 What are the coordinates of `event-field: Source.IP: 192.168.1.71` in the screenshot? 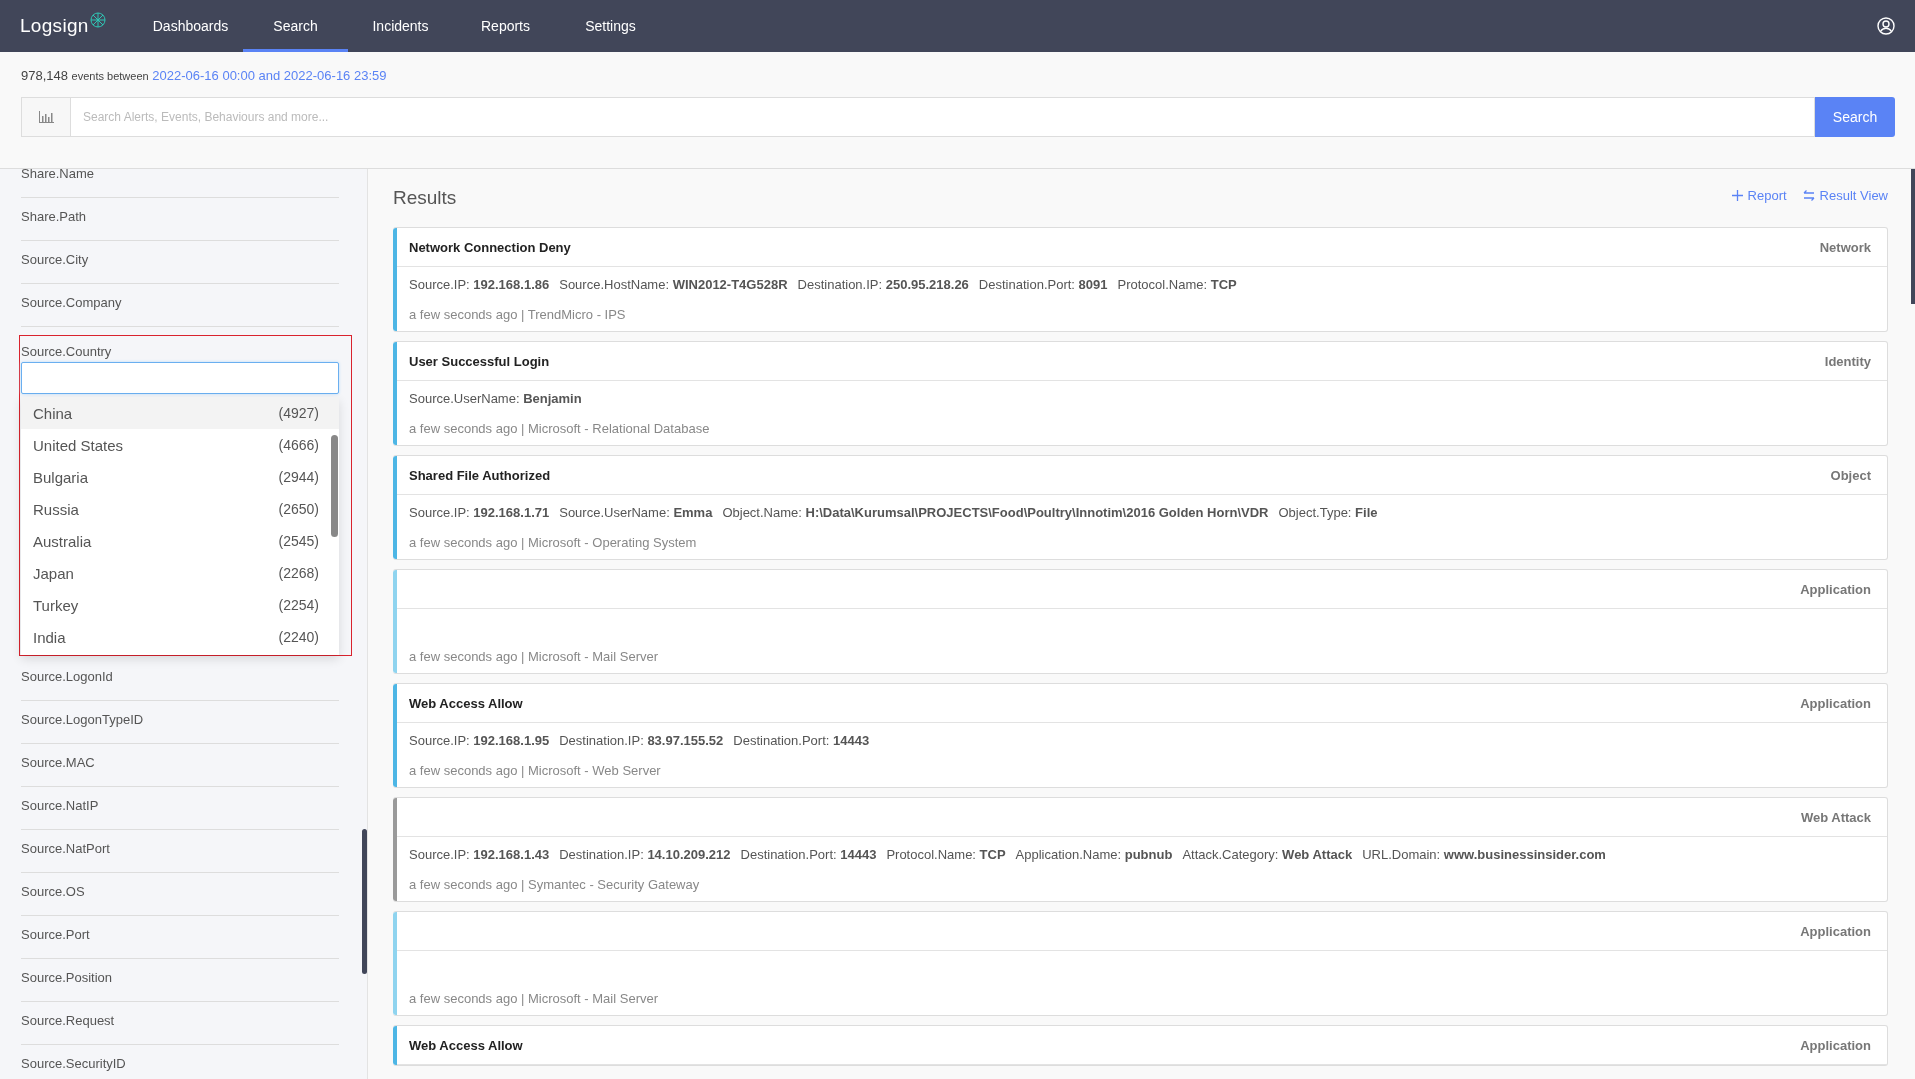 It's located at (479, 514).